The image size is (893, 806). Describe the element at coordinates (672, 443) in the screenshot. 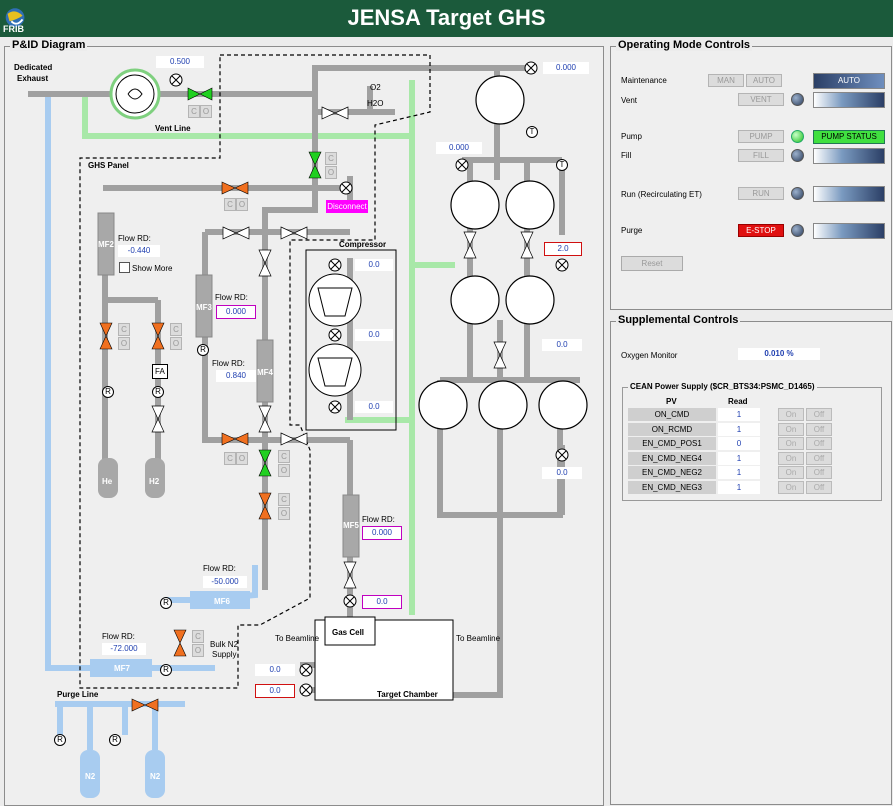

I see `pv-cell: EN_CMD_POS1` at that location.